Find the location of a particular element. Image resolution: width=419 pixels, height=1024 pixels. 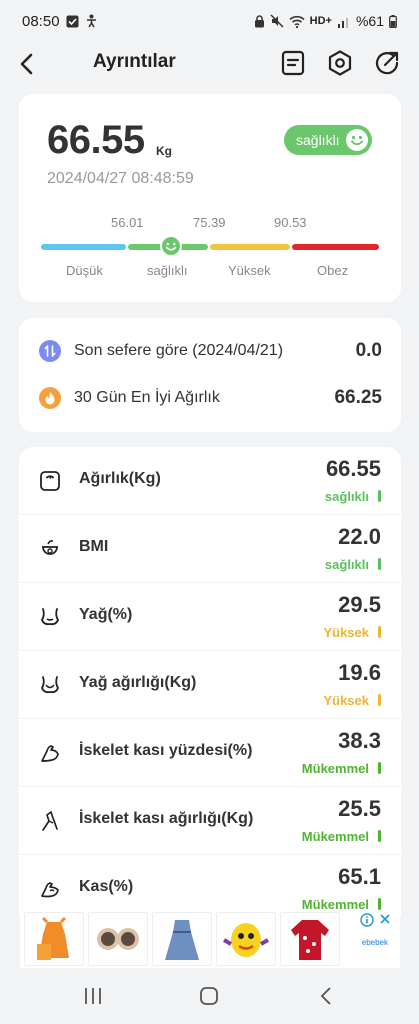

scale-label-low: Düşük is located at coordinates (84, 270).